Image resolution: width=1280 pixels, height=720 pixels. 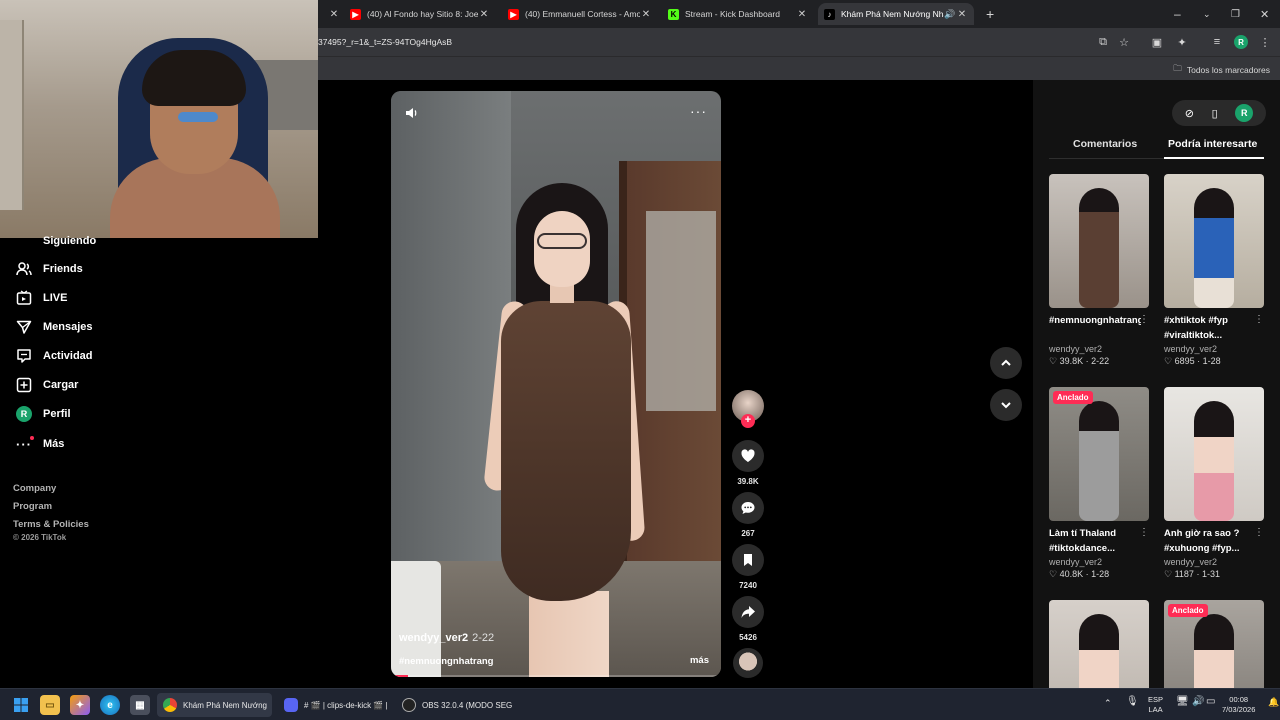 I want to click on card-title: #nemnuongnhatrang, so click(x=1095, y=328).